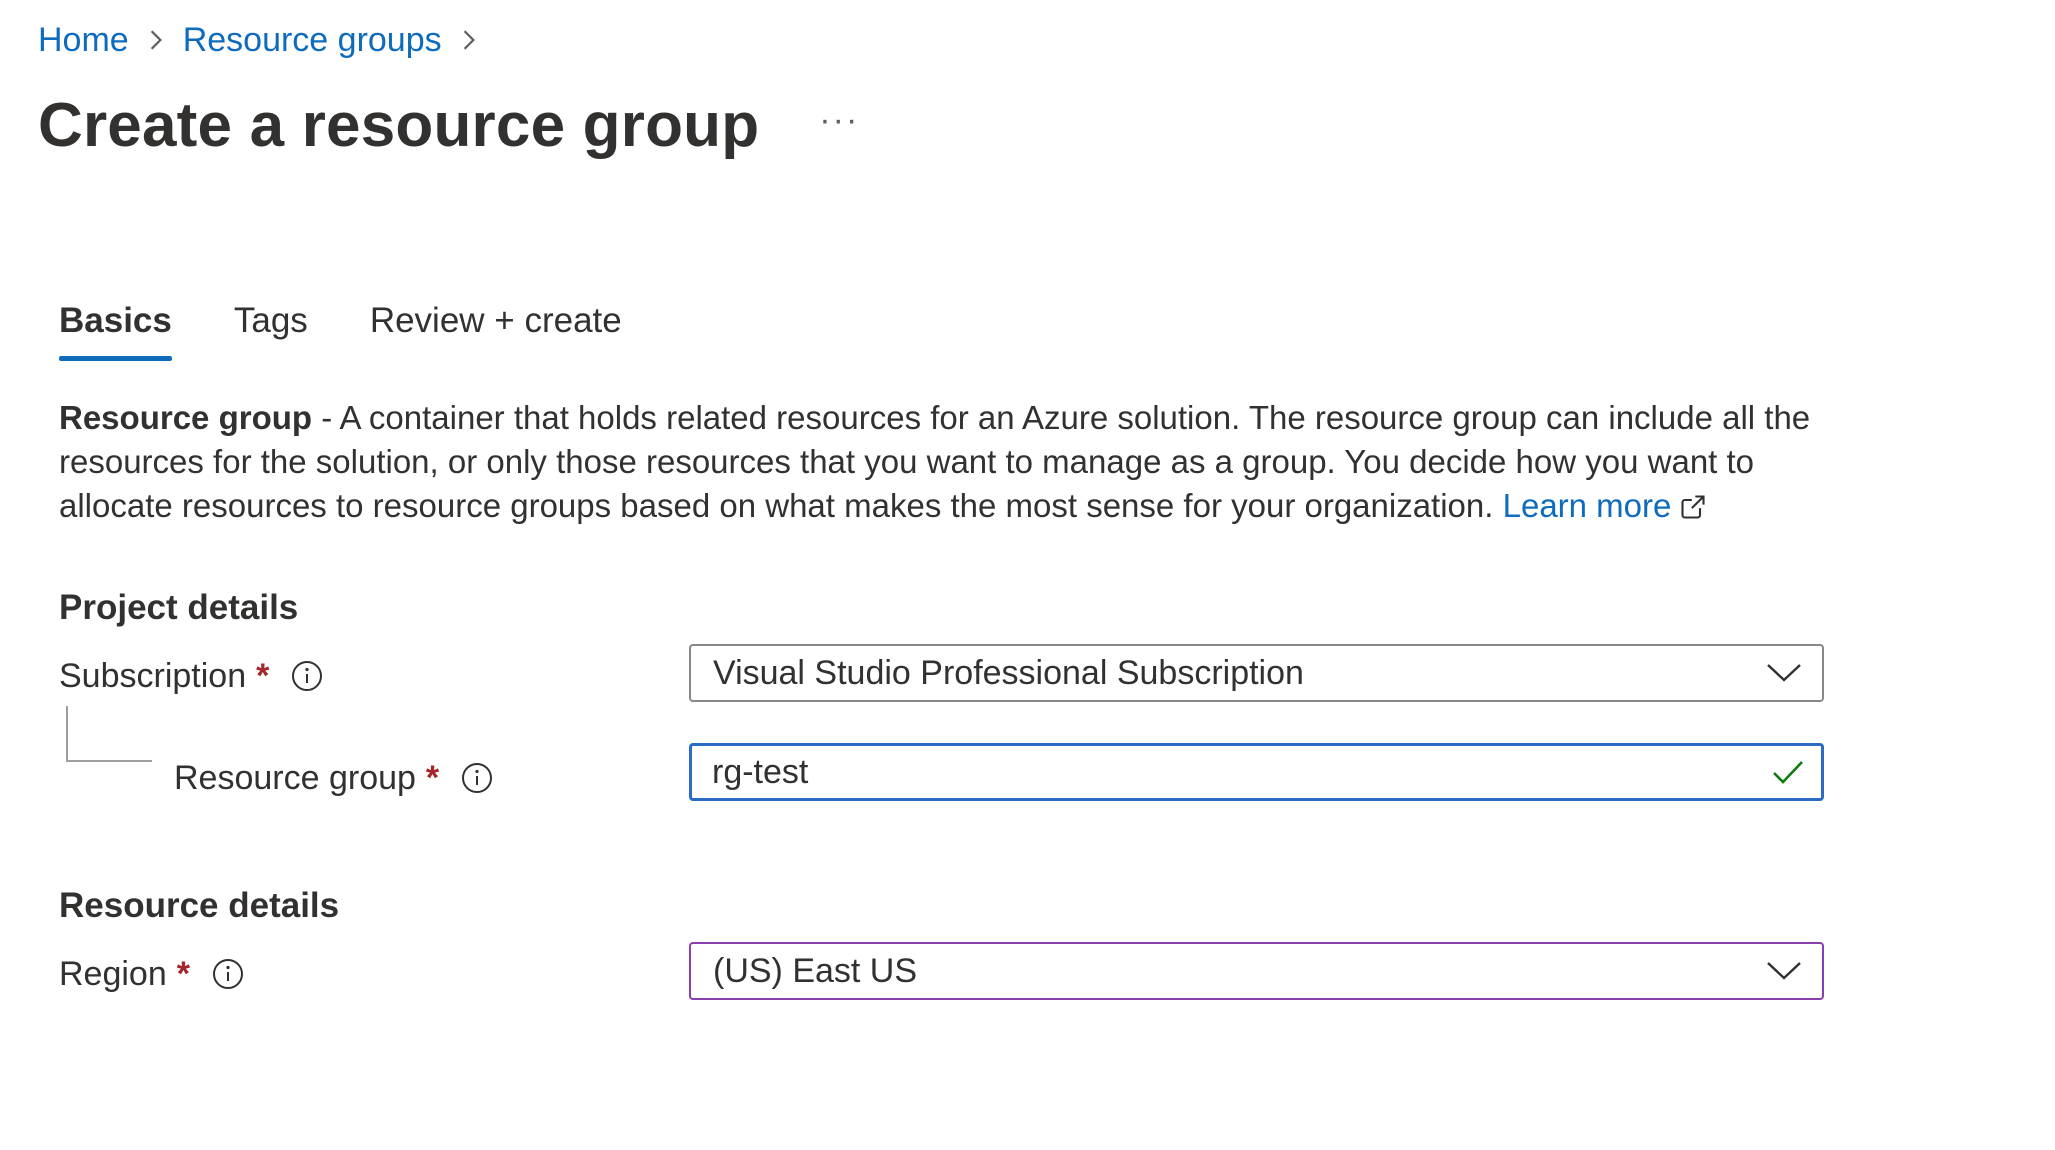  I want to click on tab-tags: Tags, so click(271, 321).